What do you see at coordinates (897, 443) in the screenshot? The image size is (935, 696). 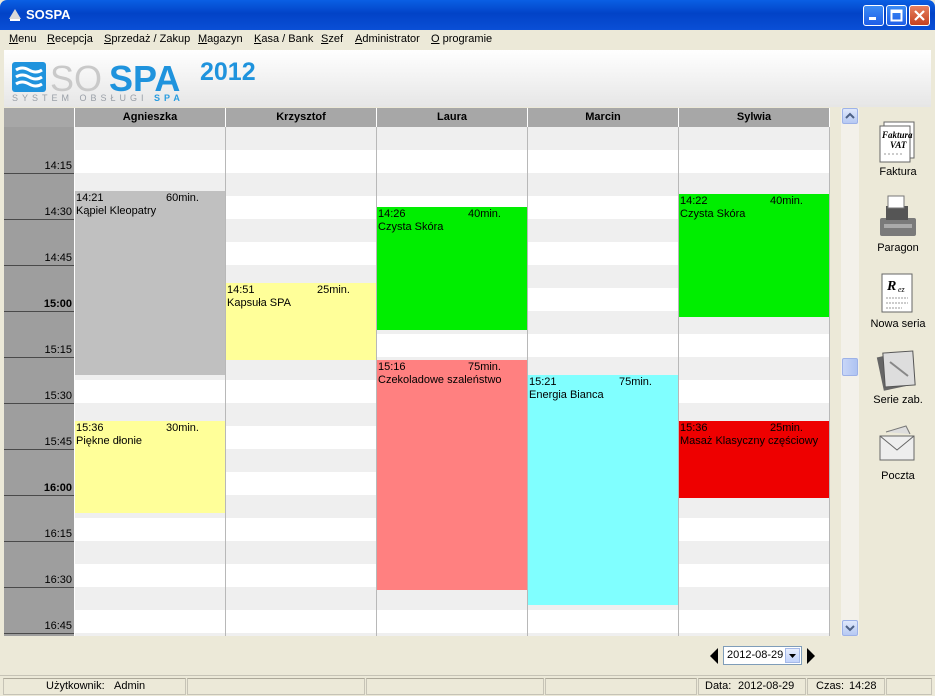 I see `mail-icon` at bounding box center [897, 443].